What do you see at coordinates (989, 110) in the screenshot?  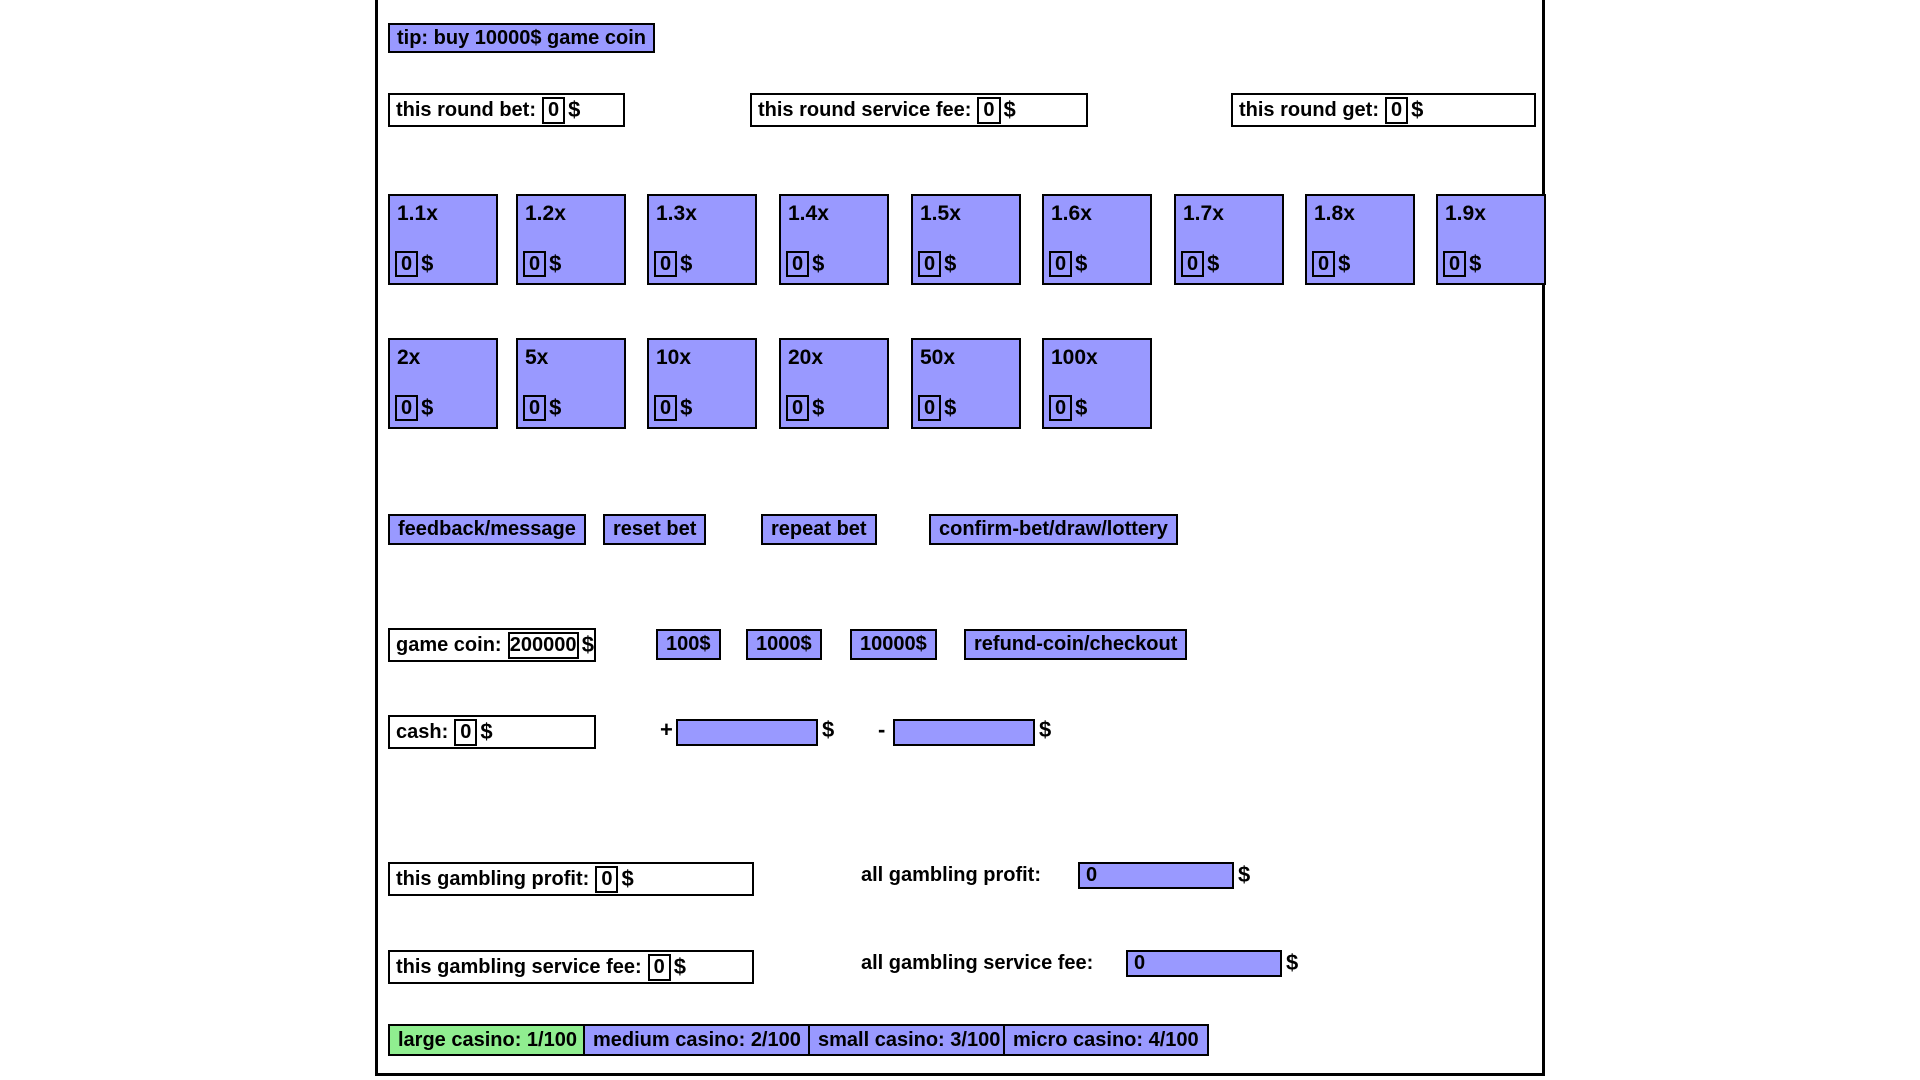 I see `this-round-service-fee-input: 0` at bounding box center [989, 110].